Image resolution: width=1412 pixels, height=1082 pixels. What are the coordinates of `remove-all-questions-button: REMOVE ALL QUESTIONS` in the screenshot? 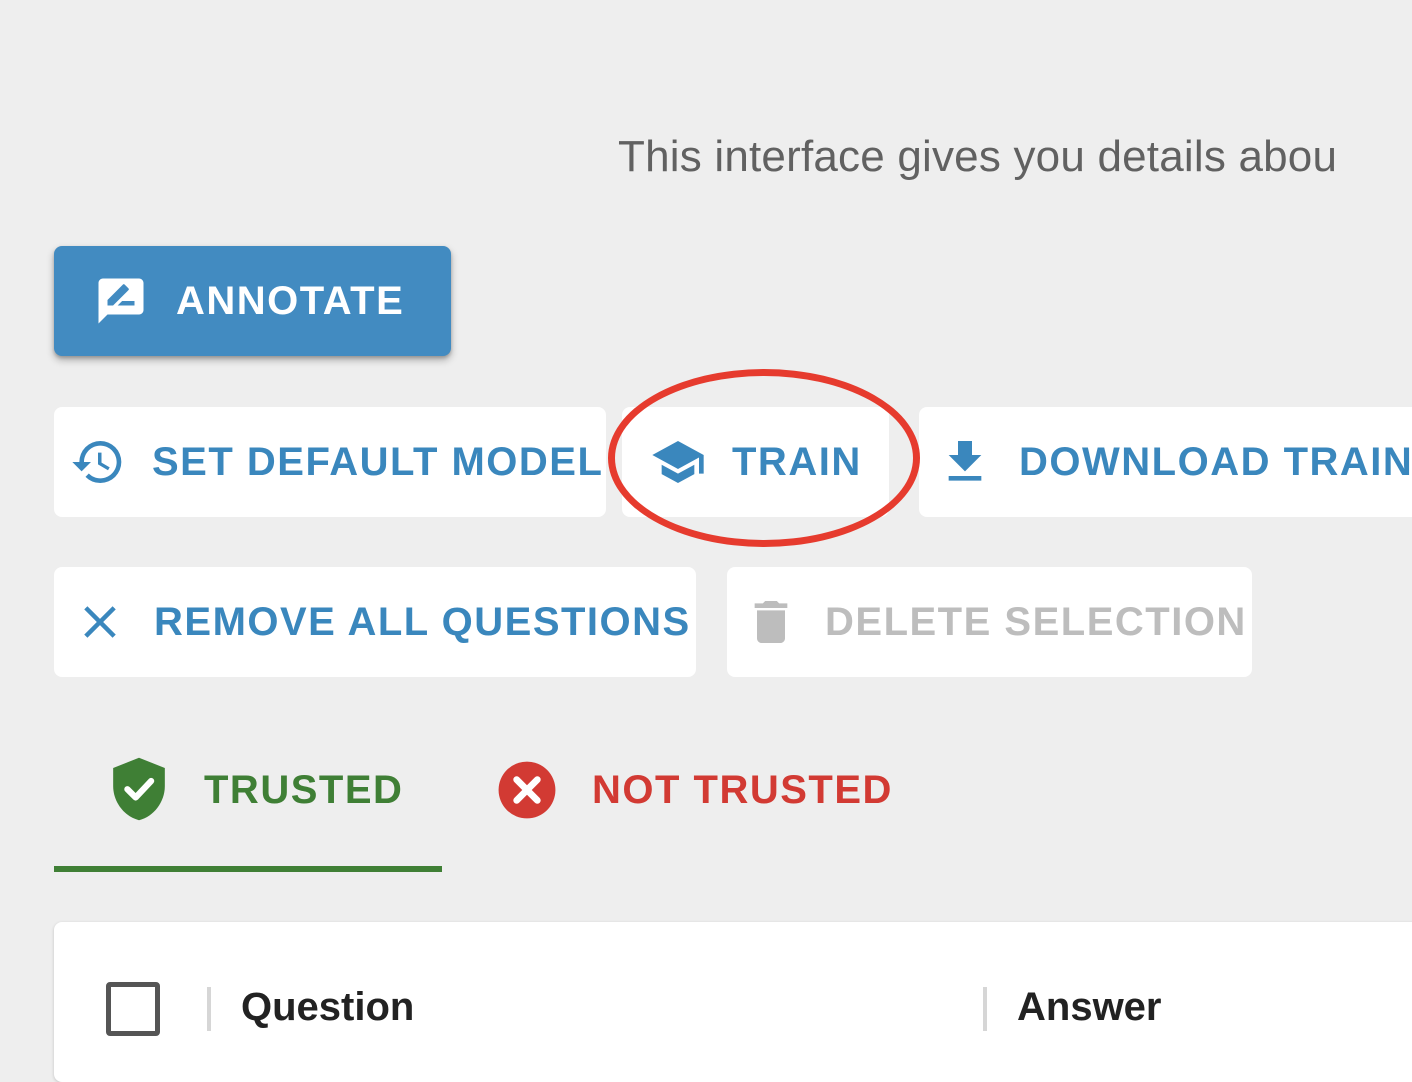 It's located at (375, 622).